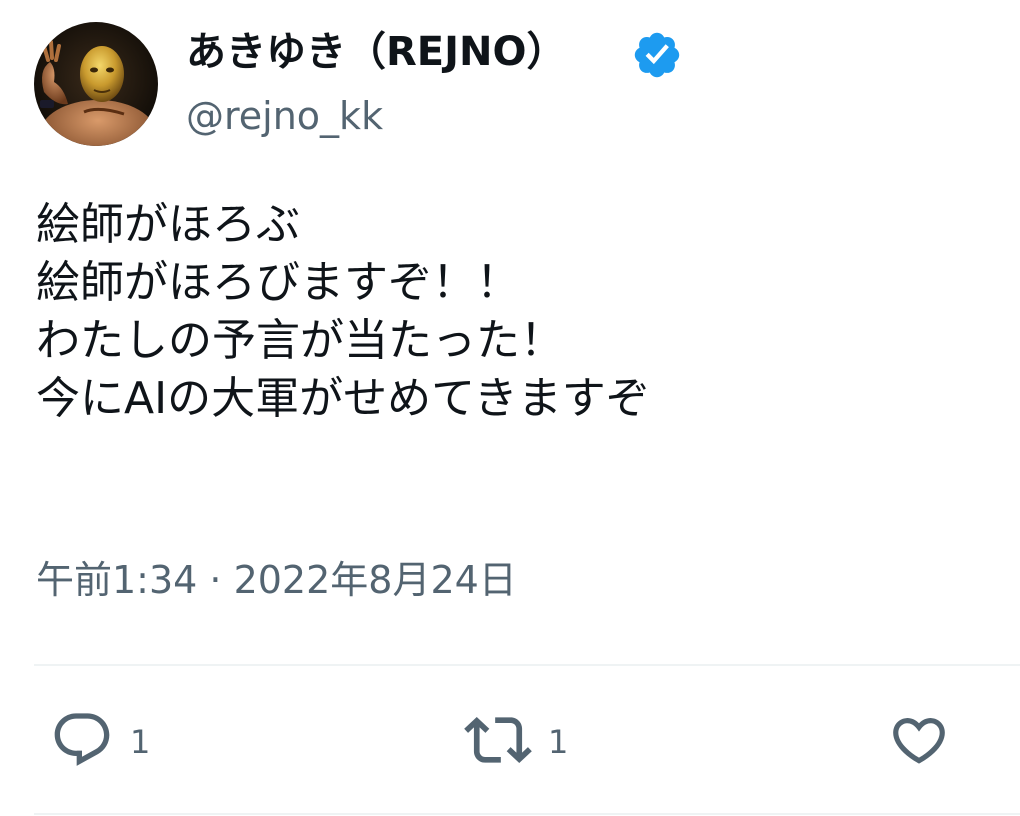  I want to click on retweet-icon, so click(498, 742).